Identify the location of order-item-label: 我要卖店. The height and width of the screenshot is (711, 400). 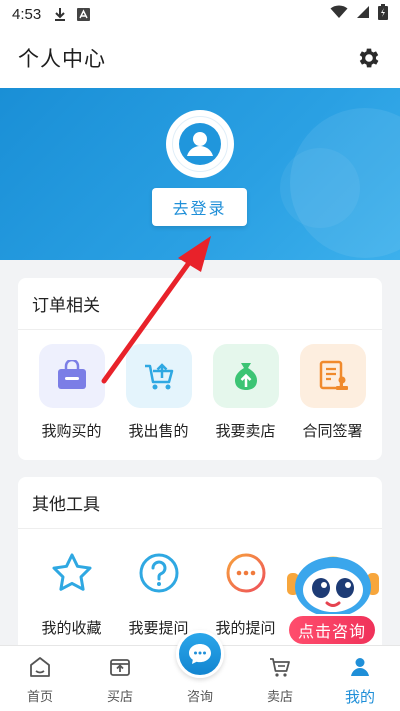
(245, 431).